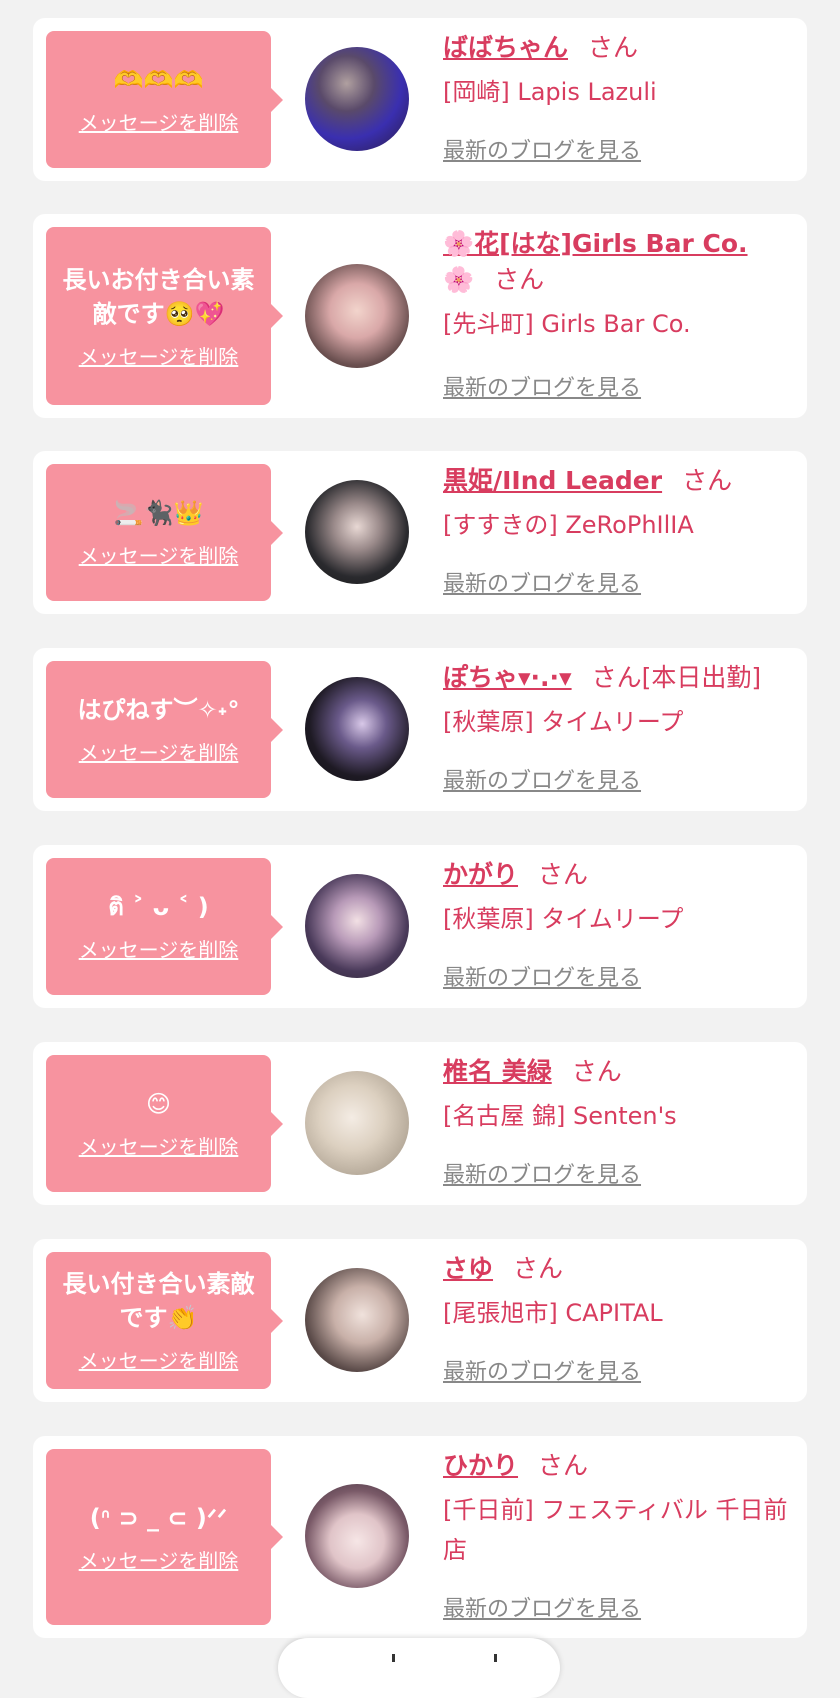  Describe the element at coordinates (567, 324) in the screenshot. I see `shop-label: [先斗町] Girls Bar Co.` at that location.